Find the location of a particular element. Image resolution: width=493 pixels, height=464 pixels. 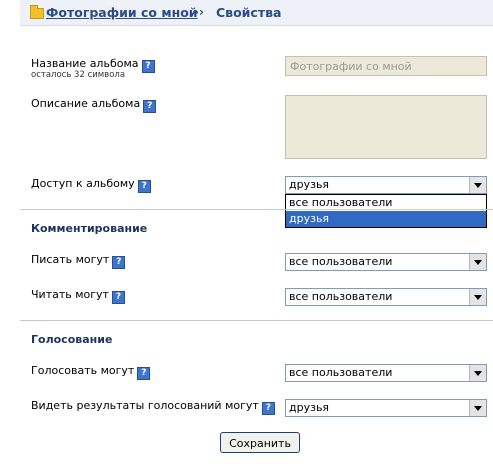

voting-vote-label: Голосовать могут? is located at coordinates (91, 372).